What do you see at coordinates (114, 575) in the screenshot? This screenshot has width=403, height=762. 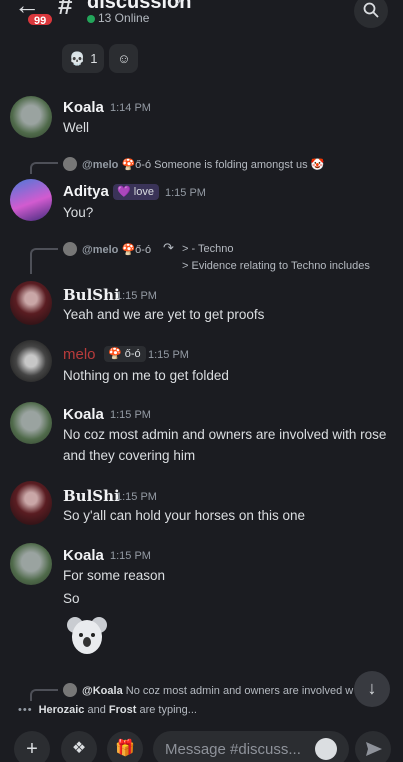 I see `message-text: For some reason` at bounding box center [114, 575].